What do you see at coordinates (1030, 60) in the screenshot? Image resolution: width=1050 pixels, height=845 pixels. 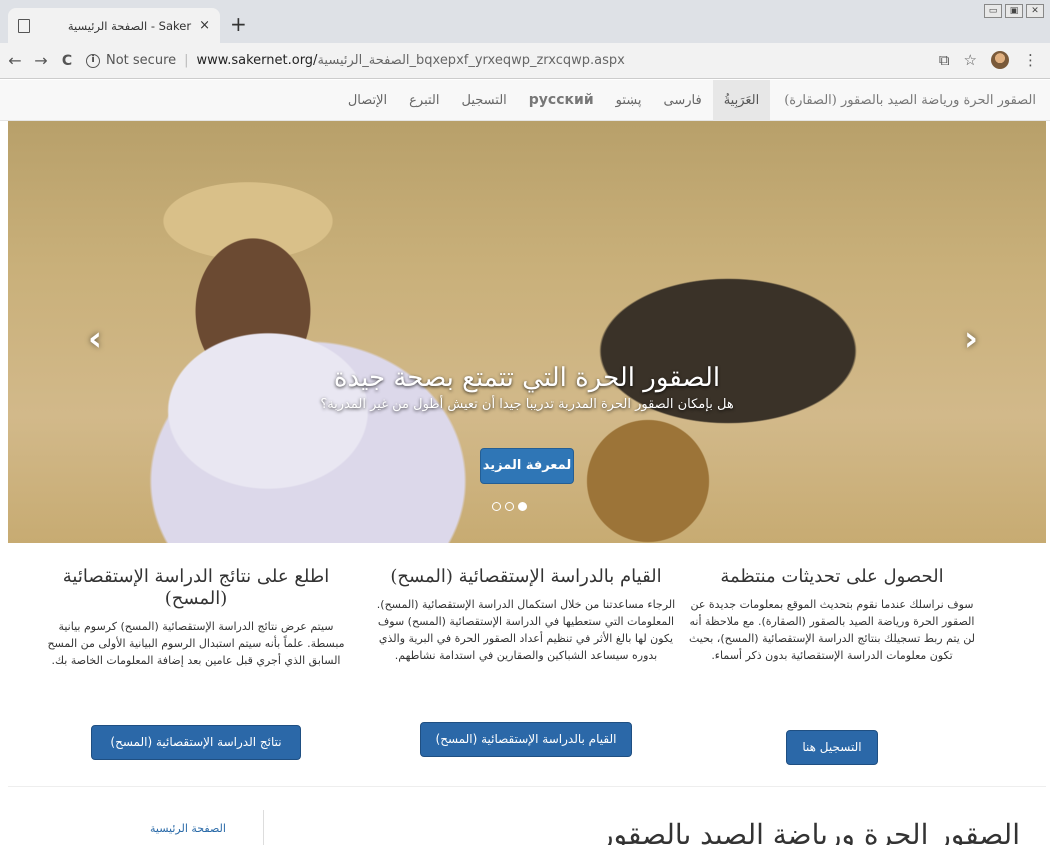 I see `menu-icon: ⋮` at bounding box center [1030, 60].